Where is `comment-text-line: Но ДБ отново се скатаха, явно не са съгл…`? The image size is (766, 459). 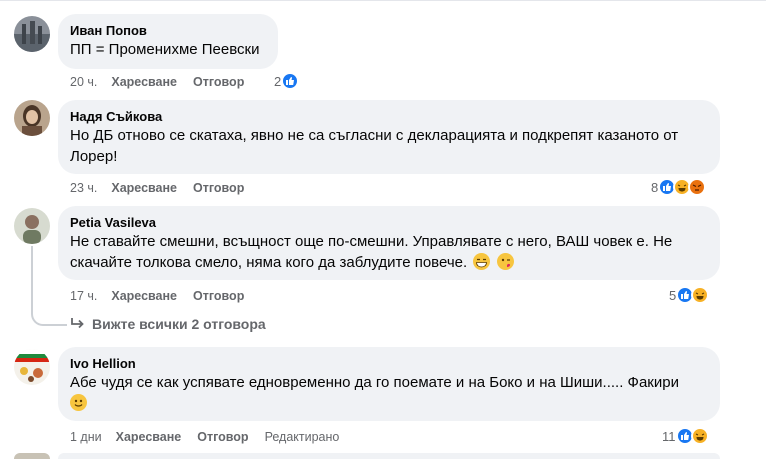 comment-text-line: Но ДБ отново се скатаха, явно не са съгл… is located at coordinates (374, 135).